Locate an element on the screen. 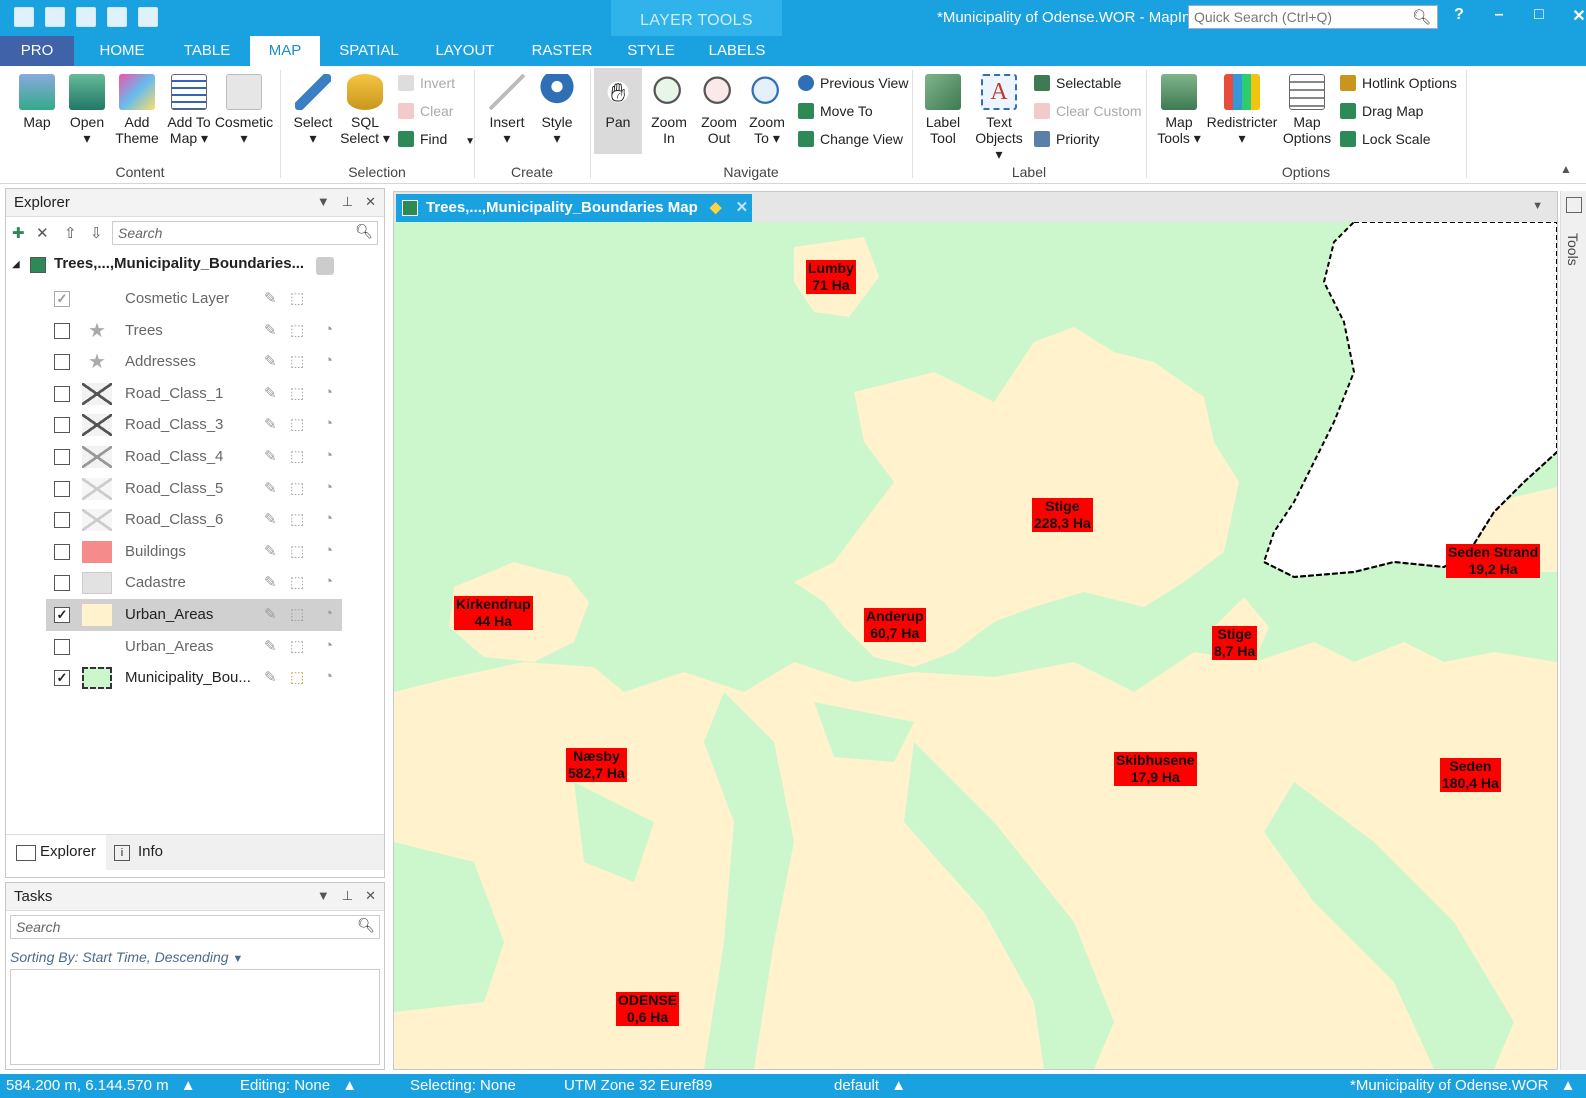  layer-row: Buildings ✎ ⬚ ◔ is located at coordinates (194, 552).